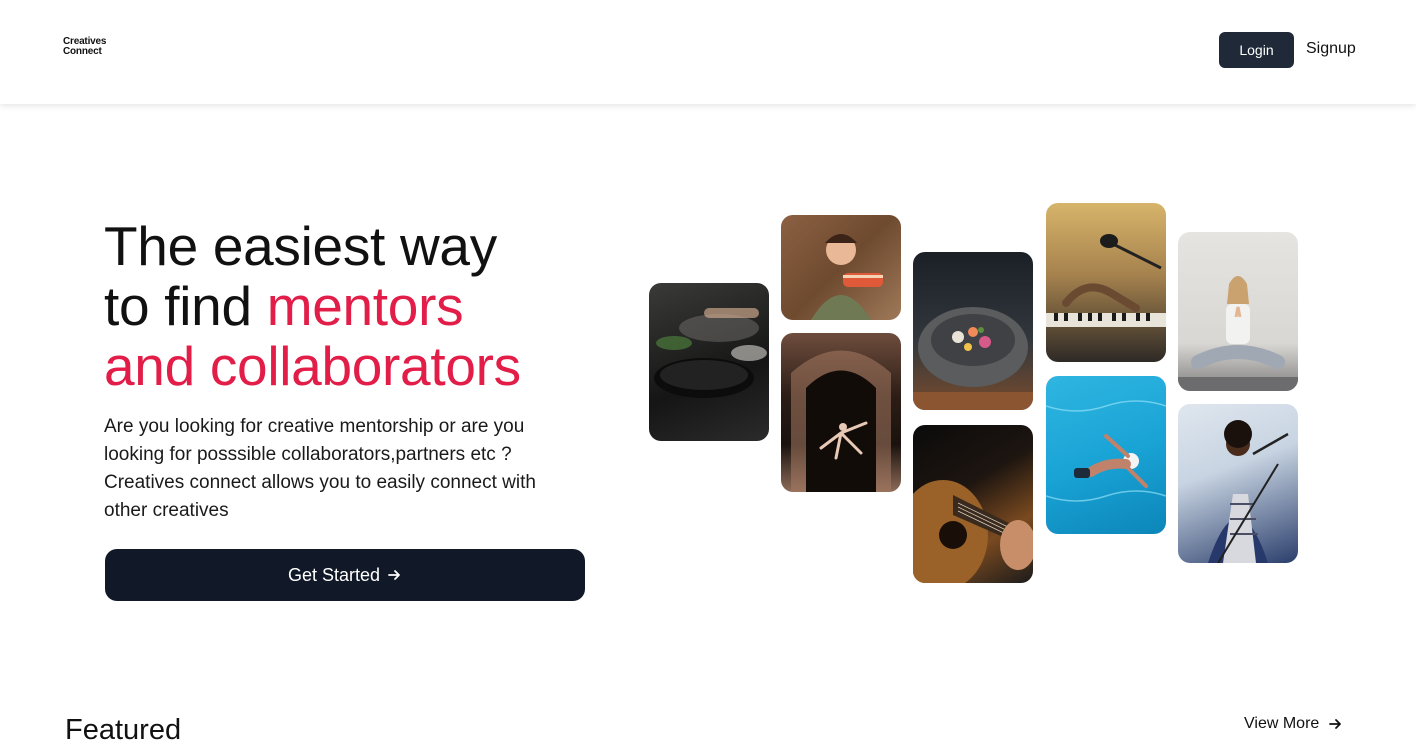  Describe the element at coordinates (1282, 723) in the screenshot. I see `view-more-label: View More` at that location.